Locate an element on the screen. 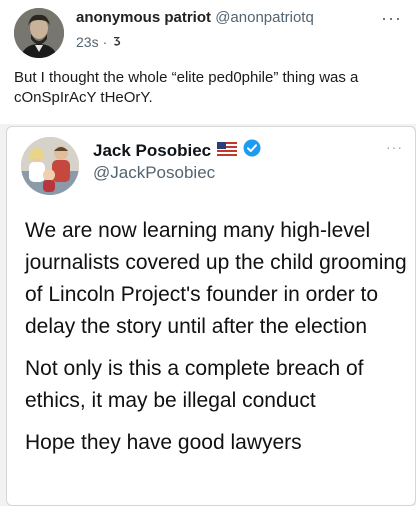  us-flag-icon is located at coordinates (227, 151).